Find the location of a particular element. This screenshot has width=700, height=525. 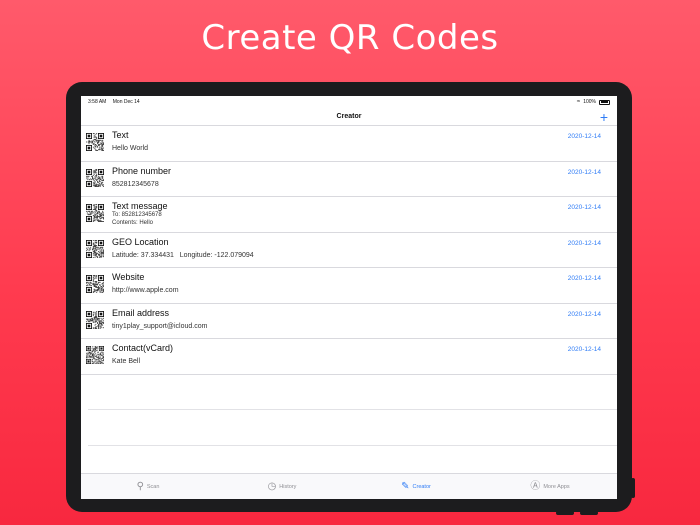

item-subtitle: To: 852812345678 Contents: Hello is located at coordinates (137, 219).